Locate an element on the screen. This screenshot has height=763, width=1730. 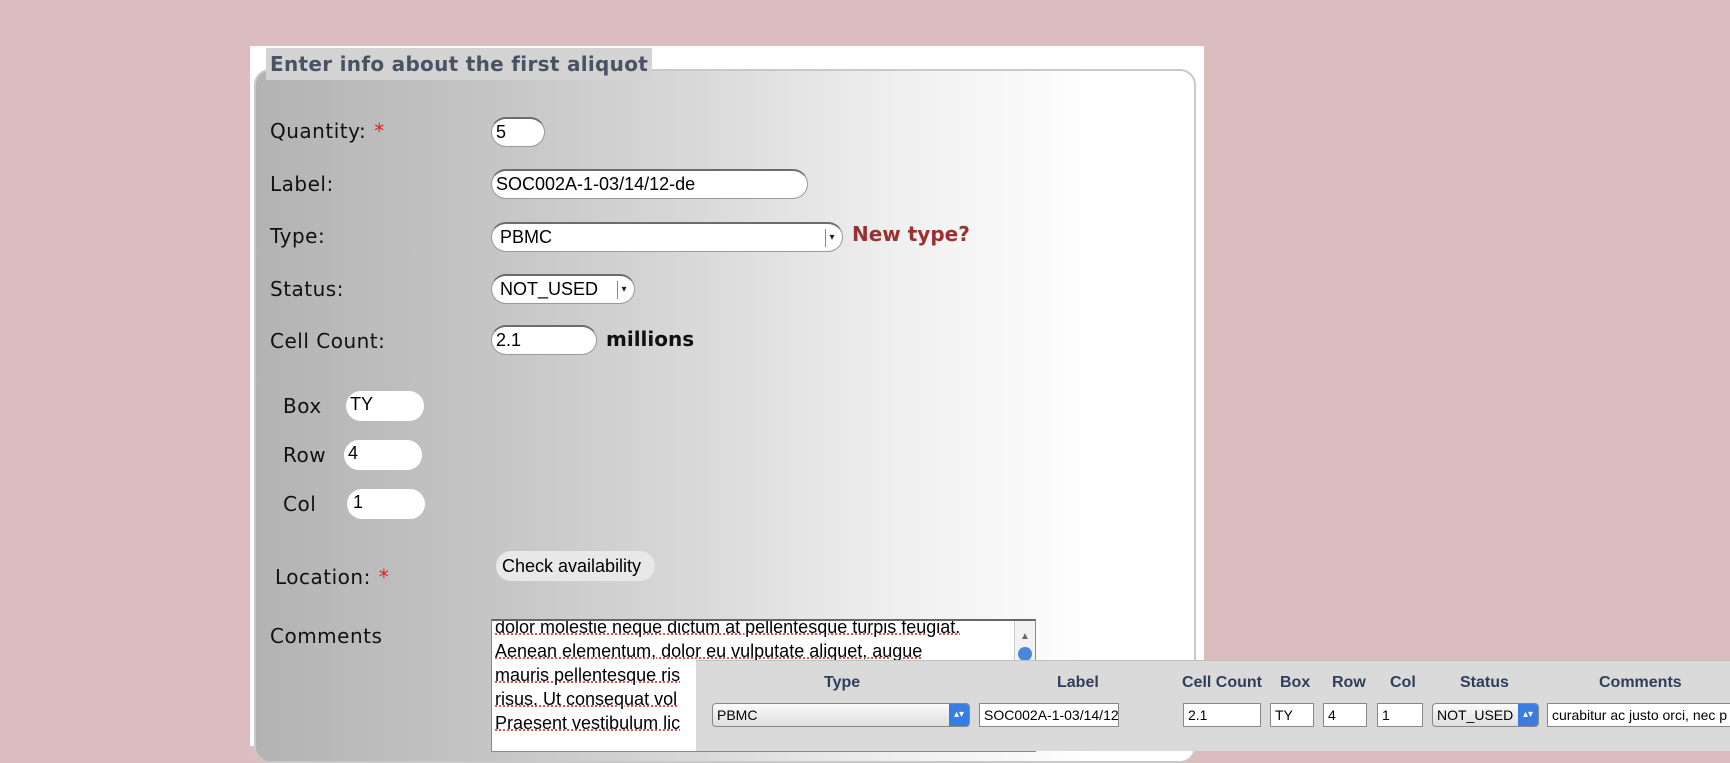
row-input: 4 is located at coordinates (383, 455).